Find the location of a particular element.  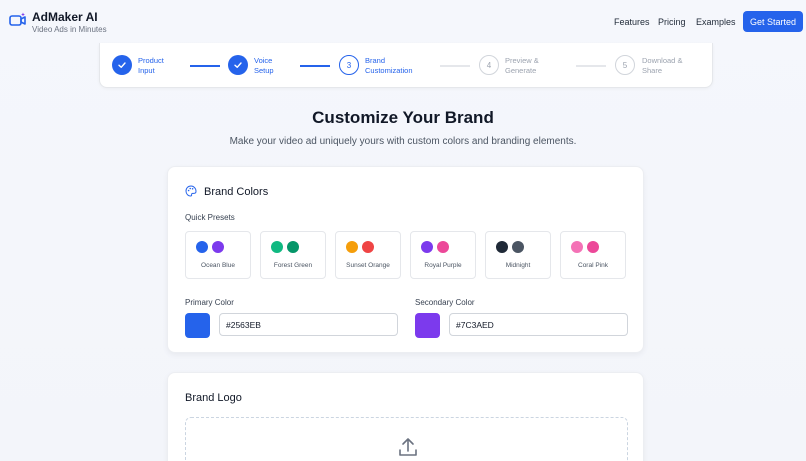

primary-color-label: Primary Color is located at coordinates (209, 302).